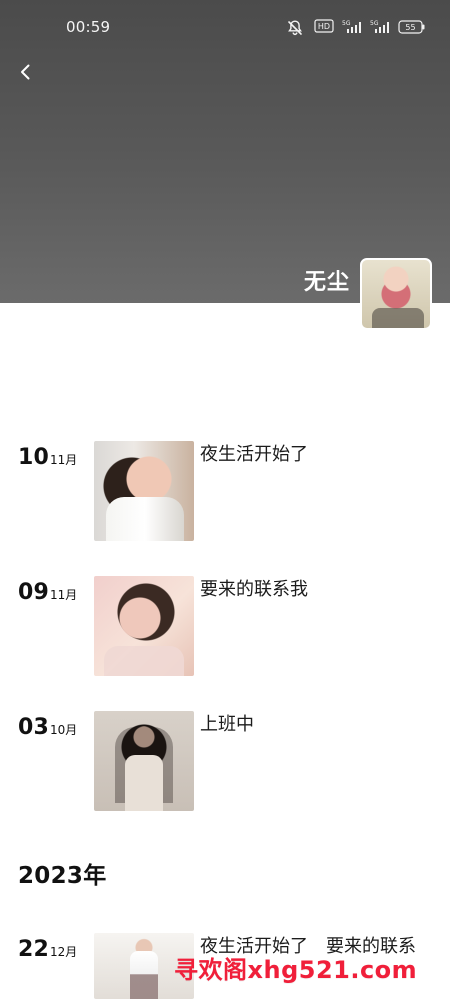 Image resolution: width=450 pixels, height=1000 pixels. Describe the element at coordinates (34, 592) in the screenshot. I see `post-day: 09` at that location.